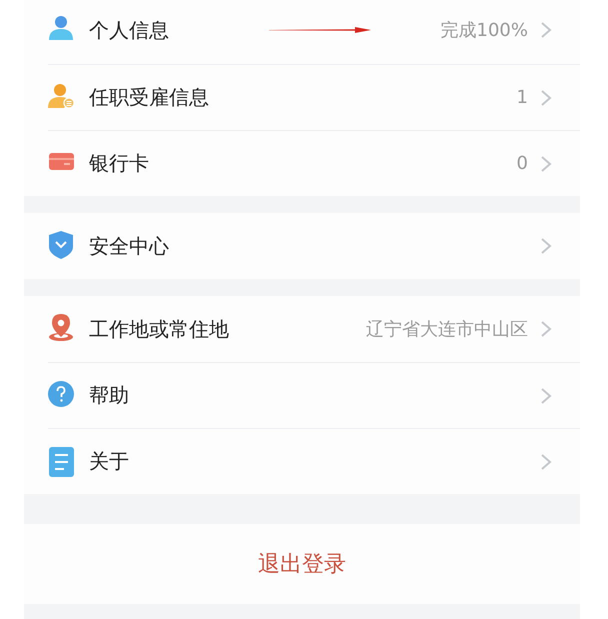 The width and height of the screenshot is (608, 619). I want to click on row-value: 1, so click(522, 97).